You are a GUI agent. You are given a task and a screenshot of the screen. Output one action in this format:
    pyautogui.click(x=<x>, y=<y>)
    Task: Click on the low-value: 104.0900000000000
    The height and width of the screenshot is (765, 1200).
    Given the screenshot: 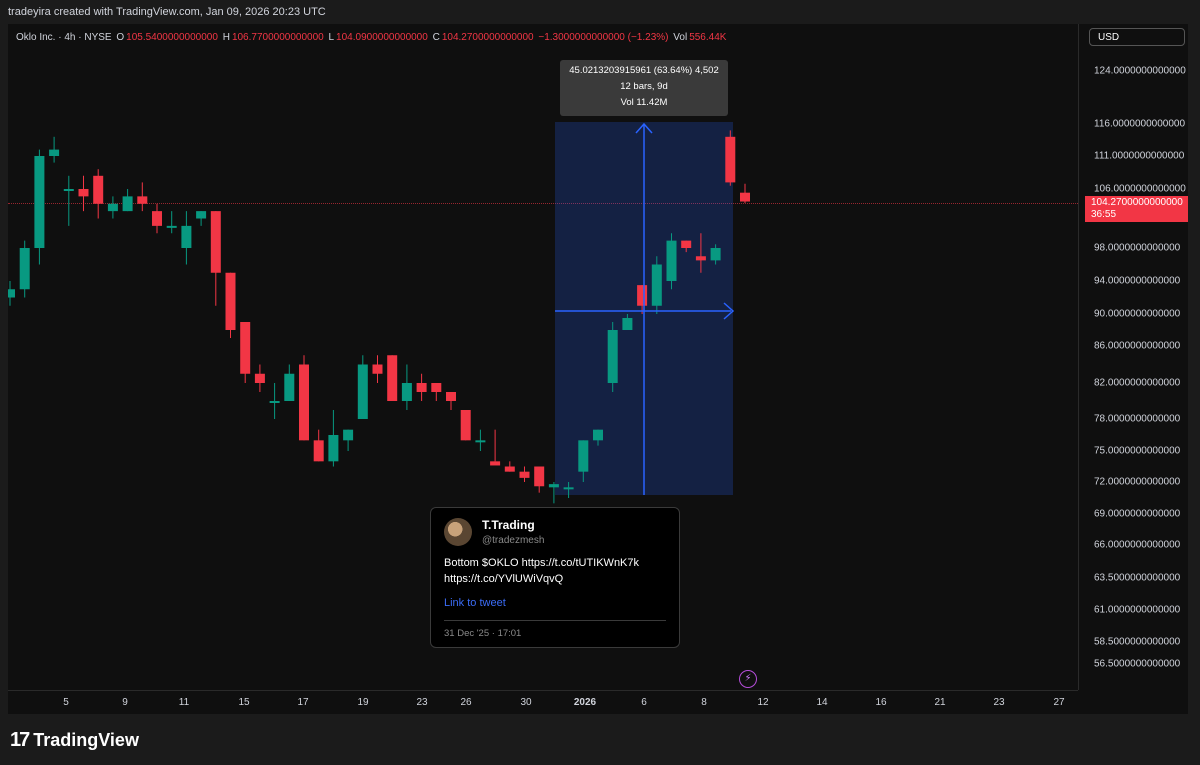 What is the action you would take?
    pyautogui.click(x=382, y=37)
    